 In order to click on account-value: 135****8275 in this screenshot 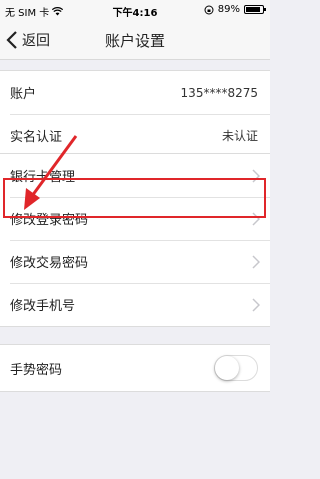, I will do `click(219, 92)`.